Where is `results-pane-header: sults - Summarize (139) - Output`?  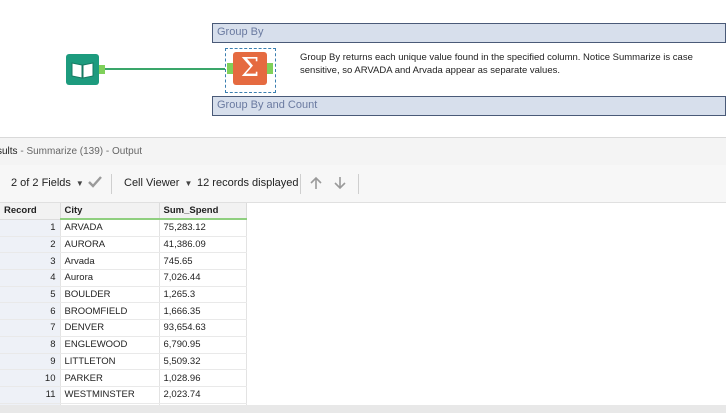 results-pane-header: sults - Summarize (139) - Output is located at coordinates (363, 151).